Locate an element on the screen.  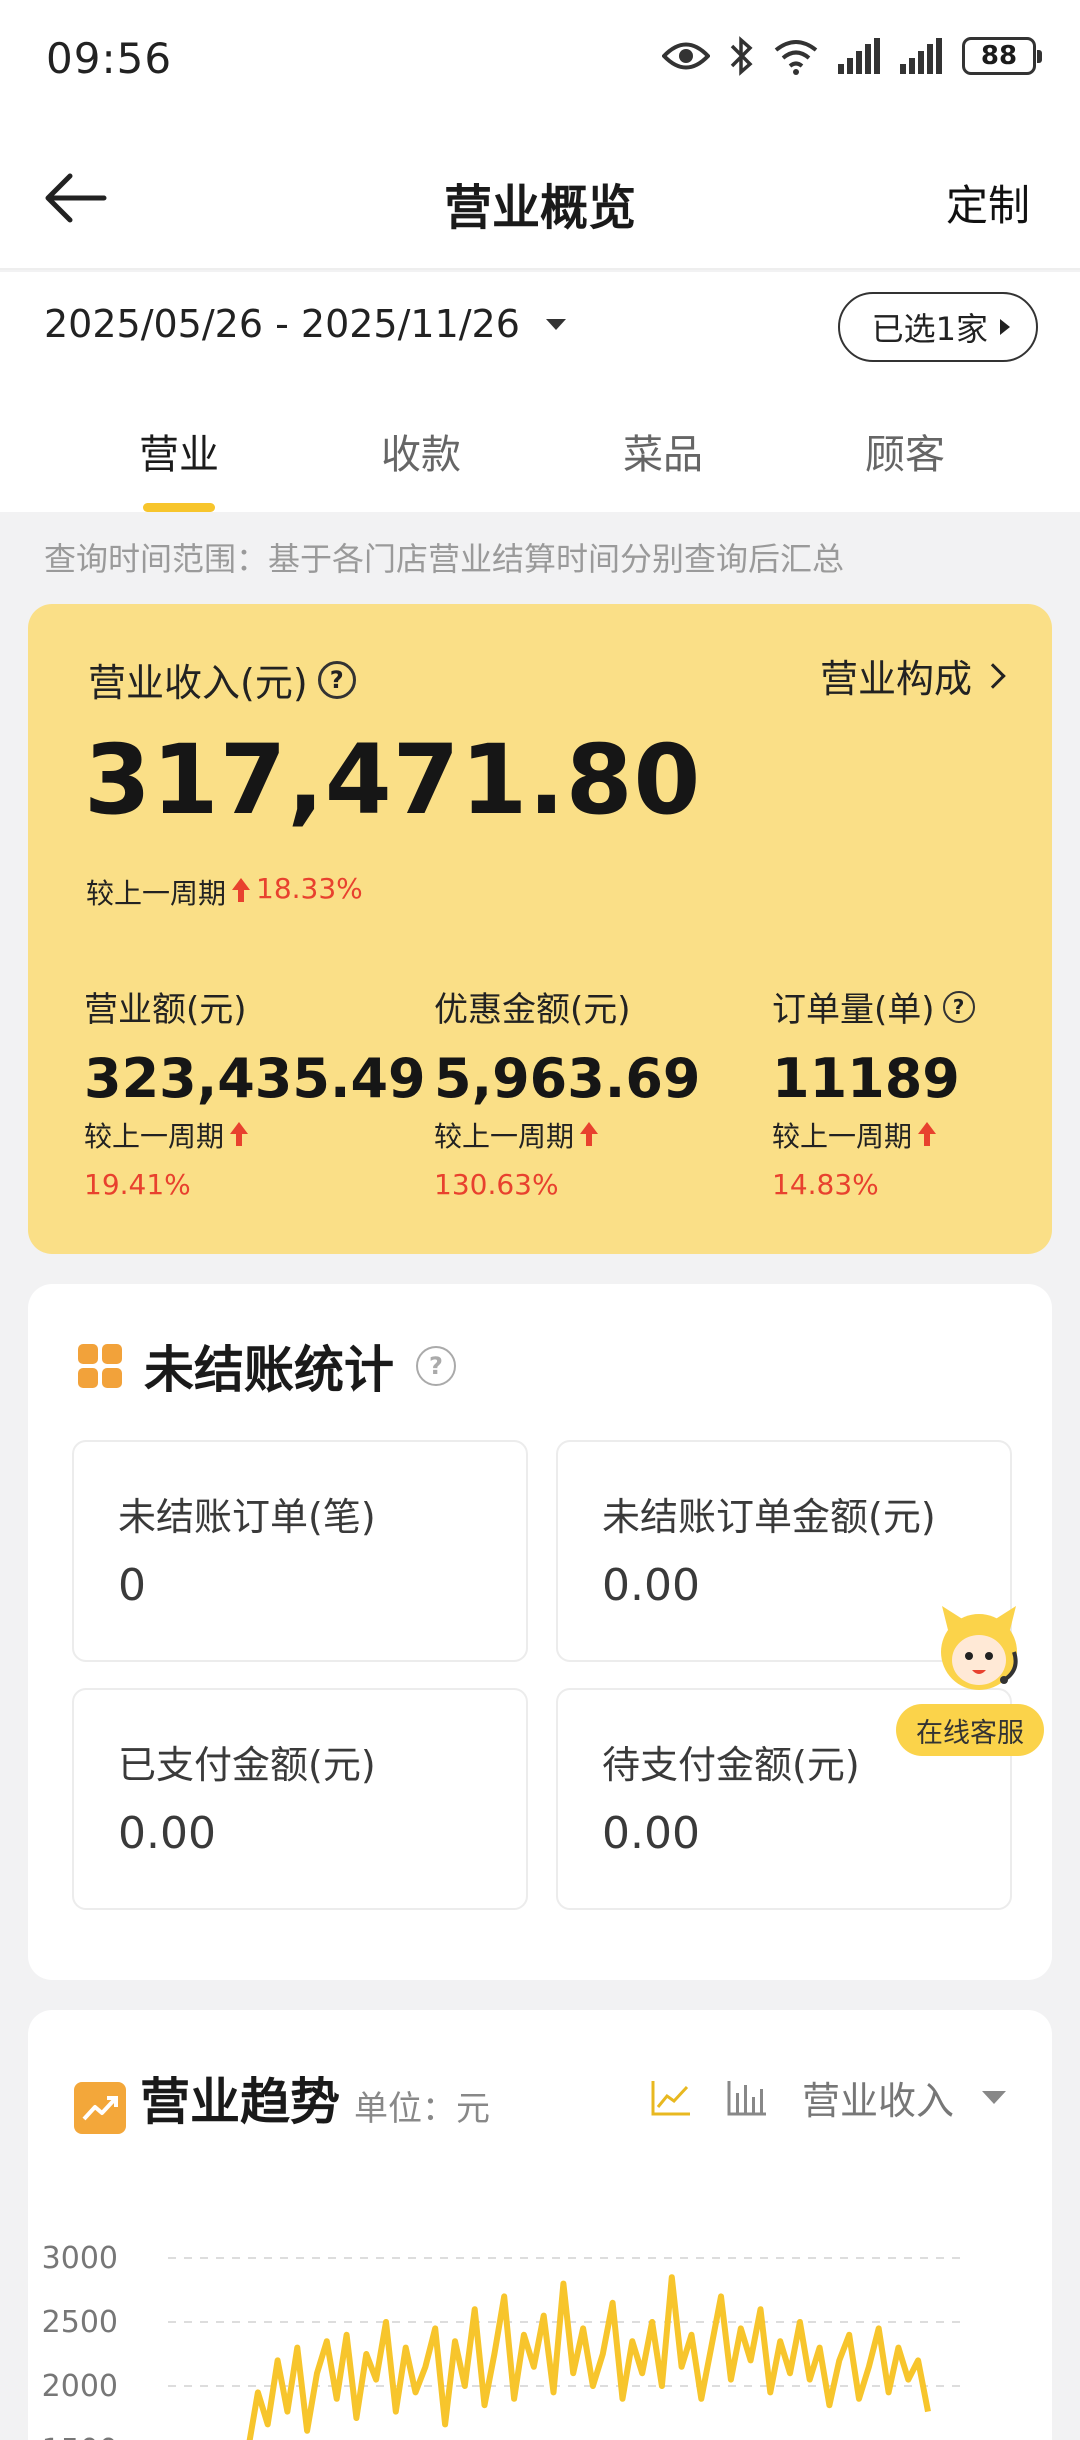
query-range-note: 查询时间范围：基于各门店营业结算时间分别查询后汇总 is located at coordinates (444, 559).